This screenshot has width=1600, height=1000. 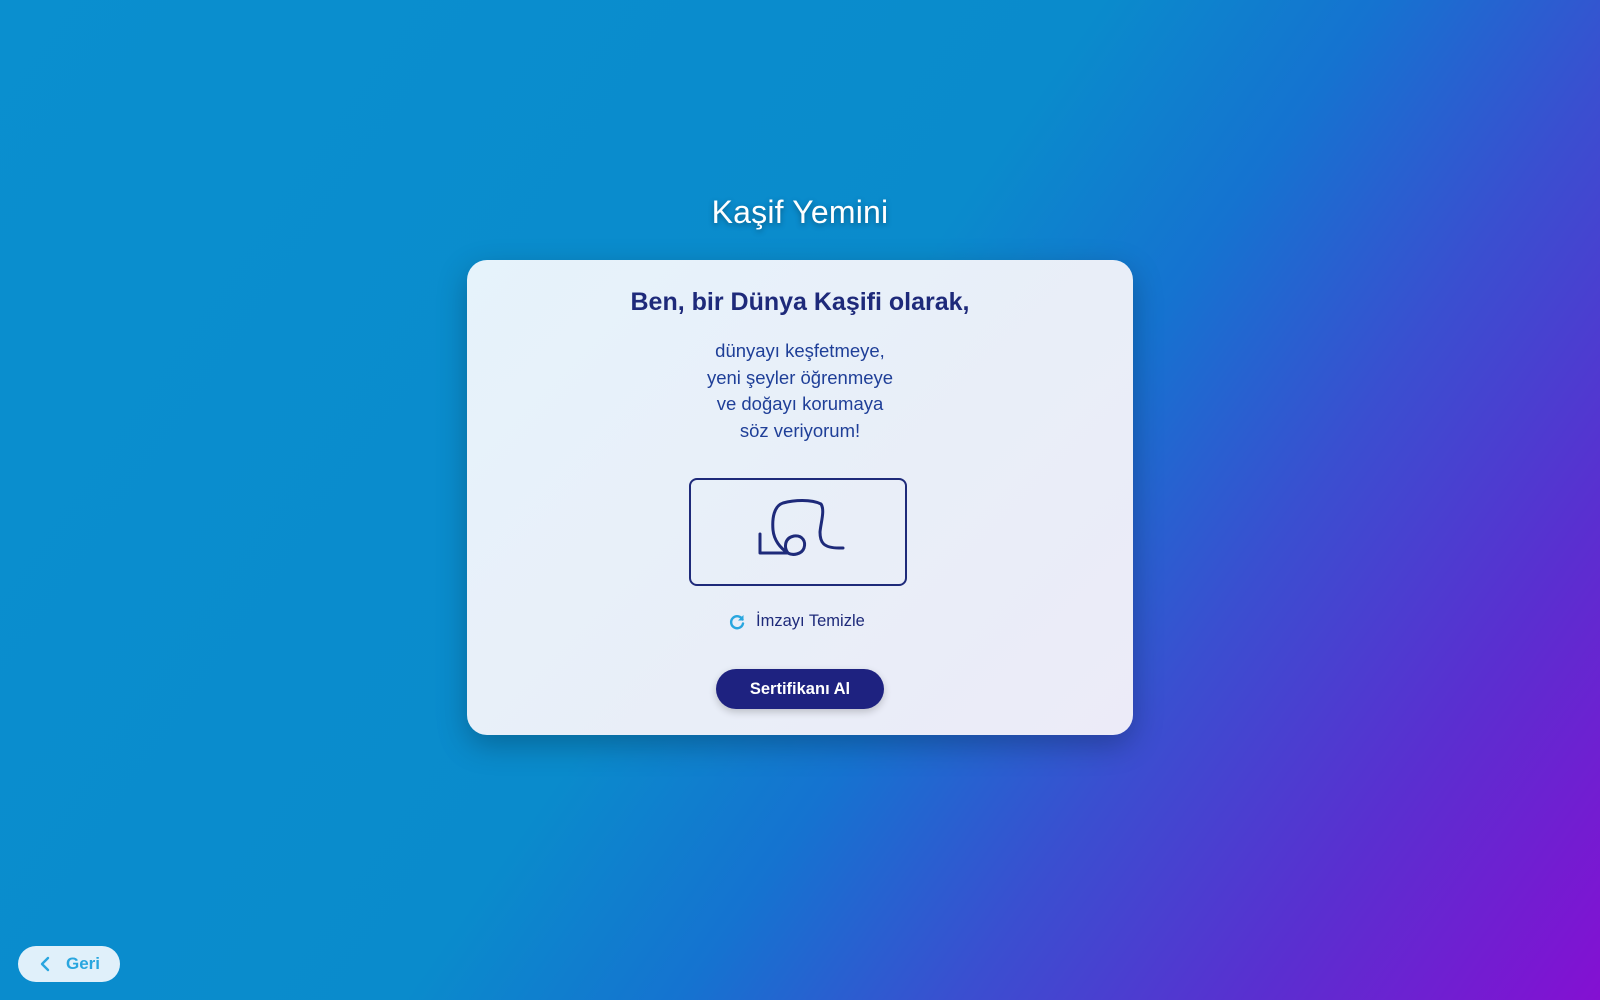 I want to click on clear-signature-label: İmzayı Temizle, so click(x=810, y=621).